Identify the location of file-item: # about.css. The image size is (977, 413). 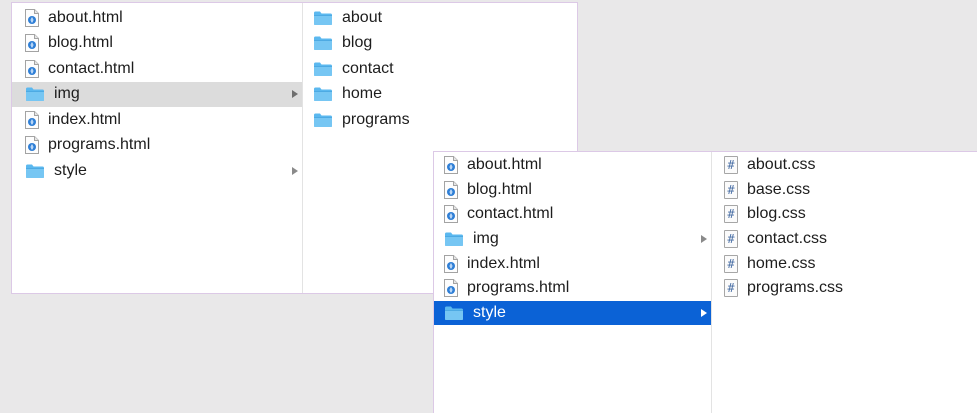
(844, 165).